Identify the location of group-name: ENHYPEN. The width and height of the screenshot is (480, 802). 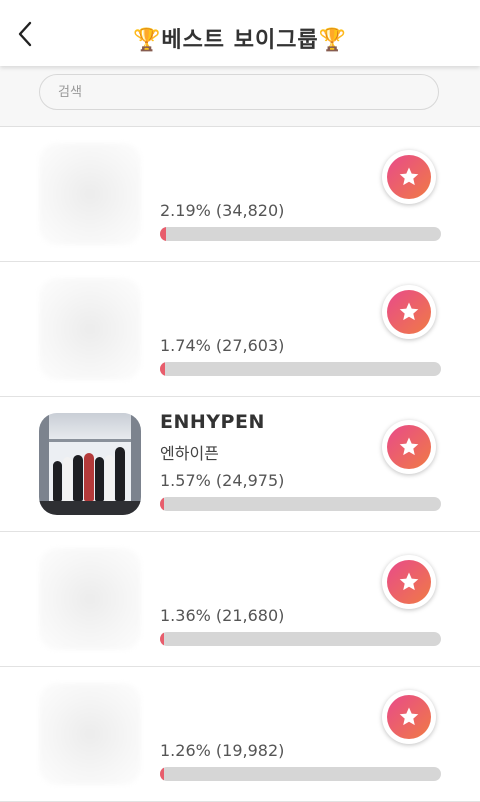
(212, 422).